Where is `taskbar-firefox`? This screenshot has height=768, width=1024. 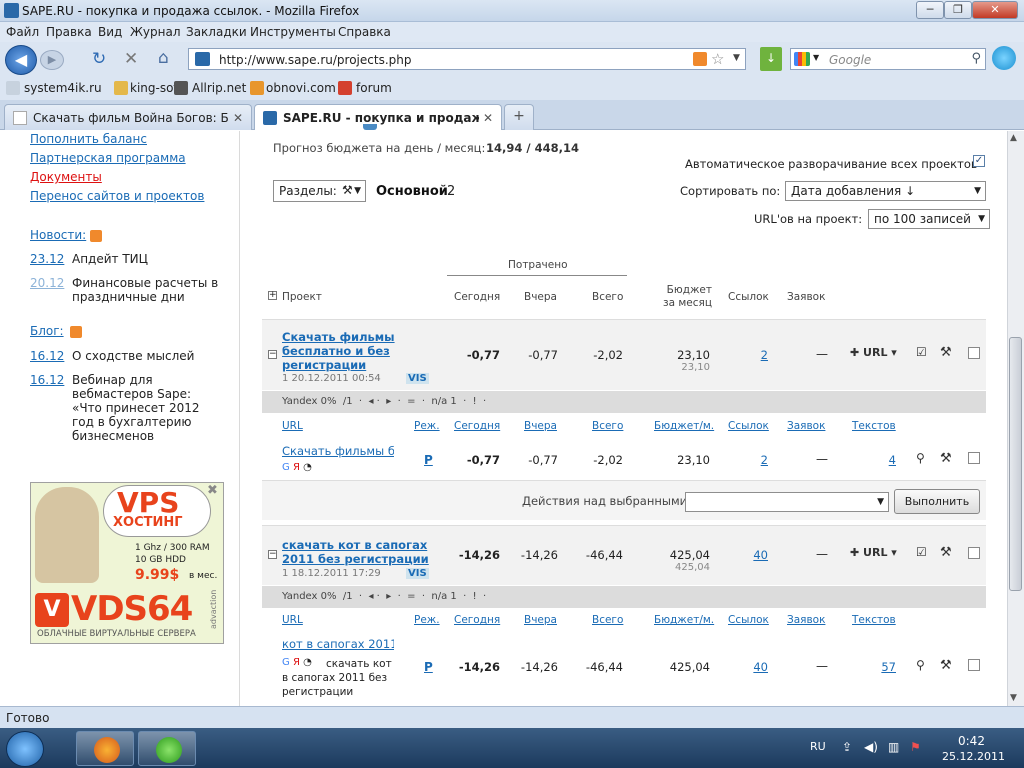
taskbar-firefox is located at coordinates (105, 748).